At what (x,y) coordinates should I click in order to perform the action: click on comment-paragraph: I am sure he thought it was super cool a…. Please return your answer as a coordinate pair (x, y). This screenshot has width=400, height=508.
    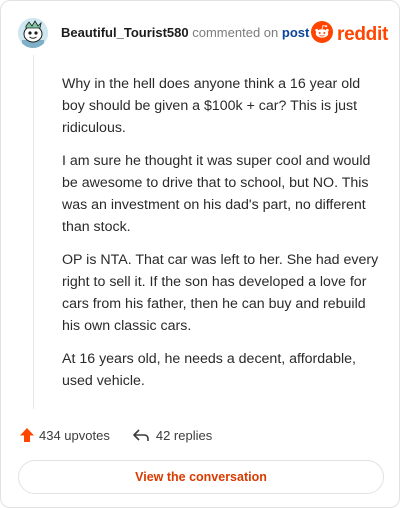
    Looking at the image, I should click on (216, 194).